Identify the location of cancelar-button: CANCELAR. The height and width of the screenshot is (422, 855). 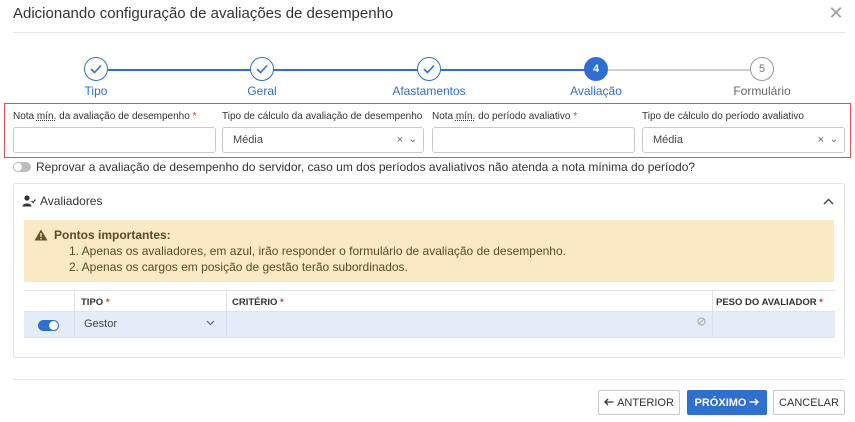
(809, 402).